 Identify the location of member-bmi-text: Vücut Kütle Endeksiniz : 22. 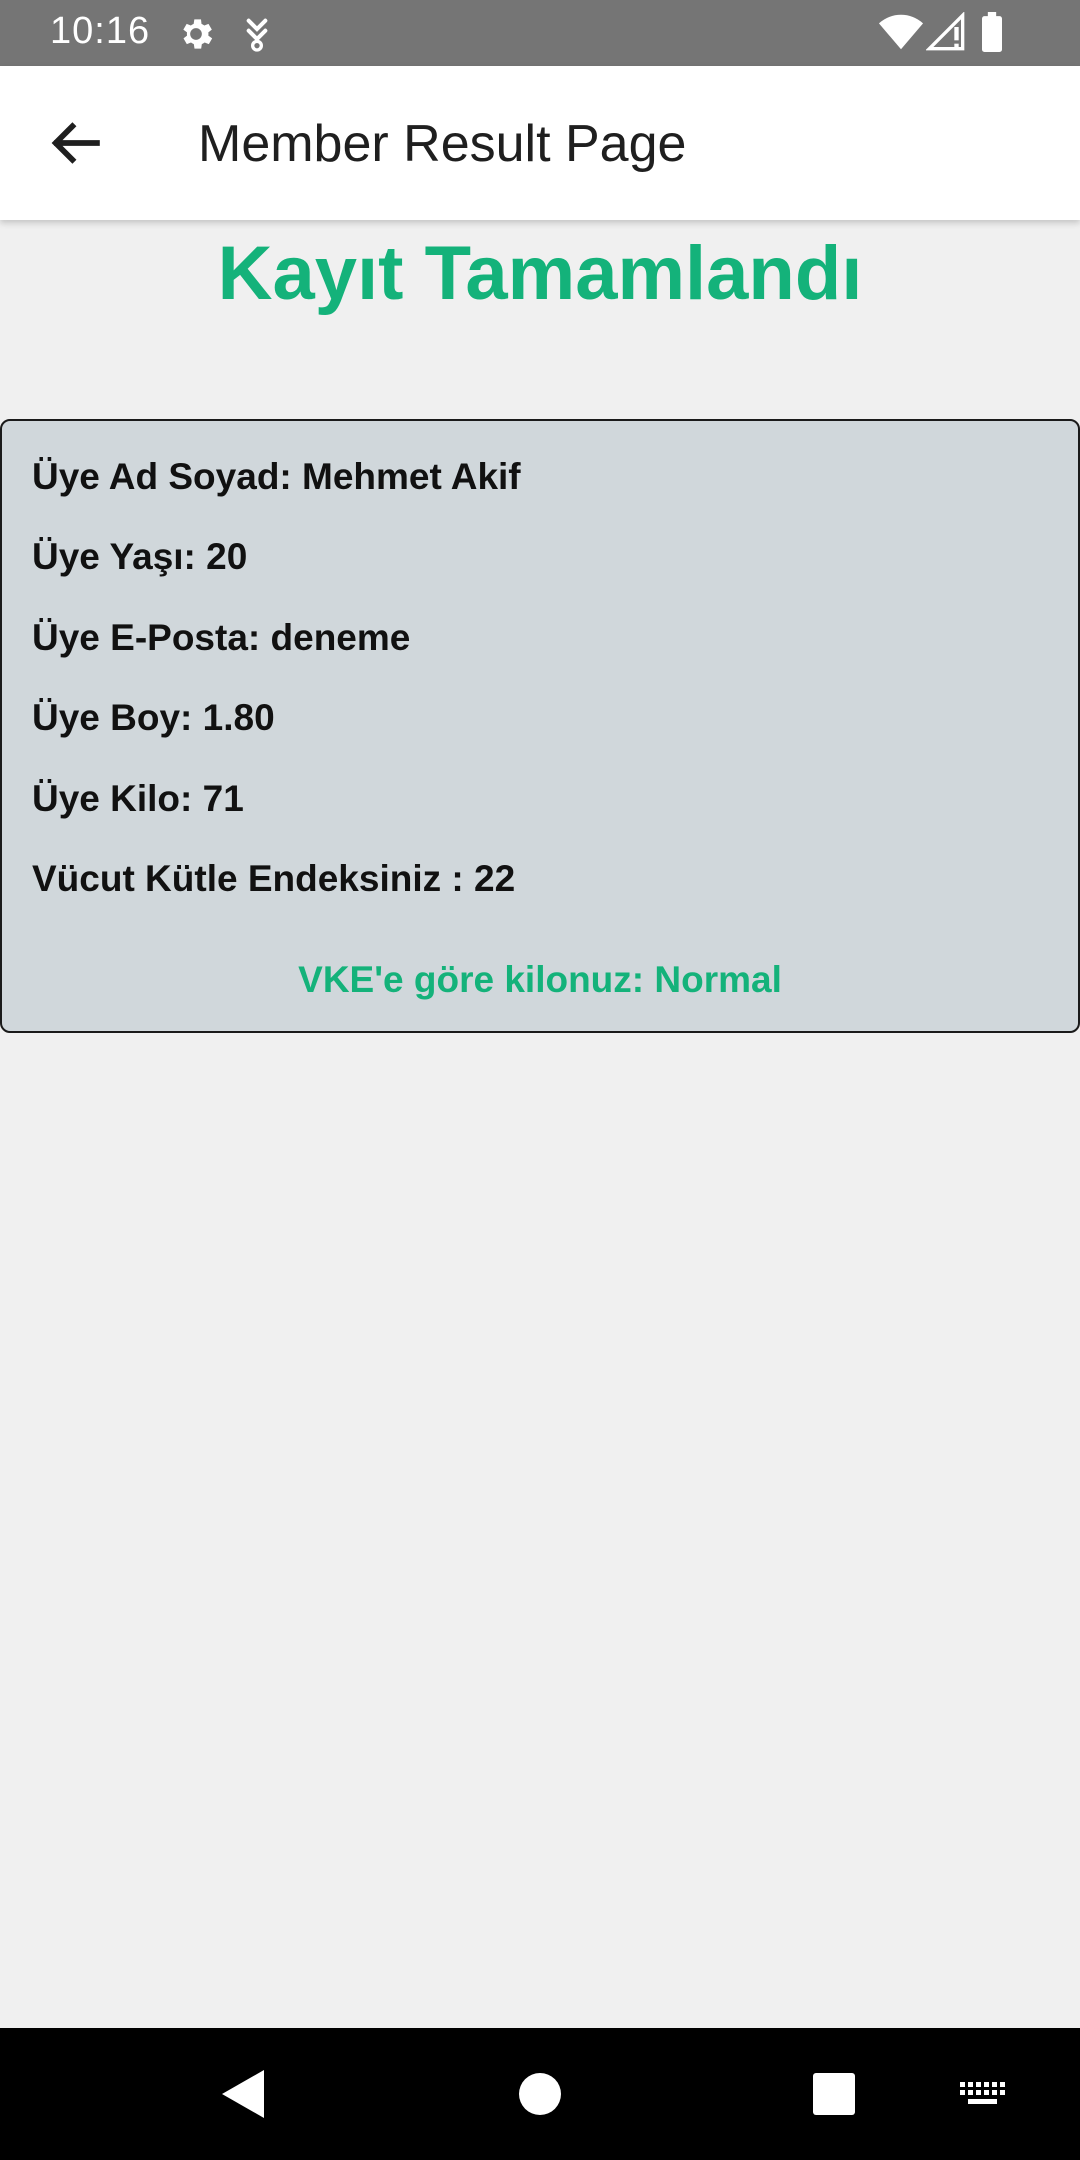
(274, 878).